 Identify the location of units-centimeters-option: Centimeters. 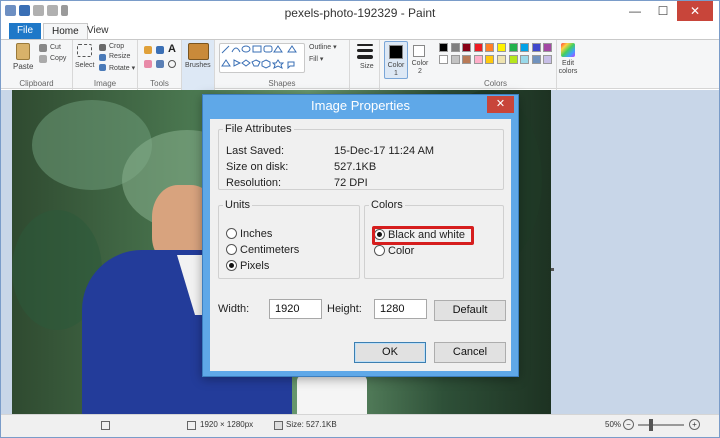
(262, 250).